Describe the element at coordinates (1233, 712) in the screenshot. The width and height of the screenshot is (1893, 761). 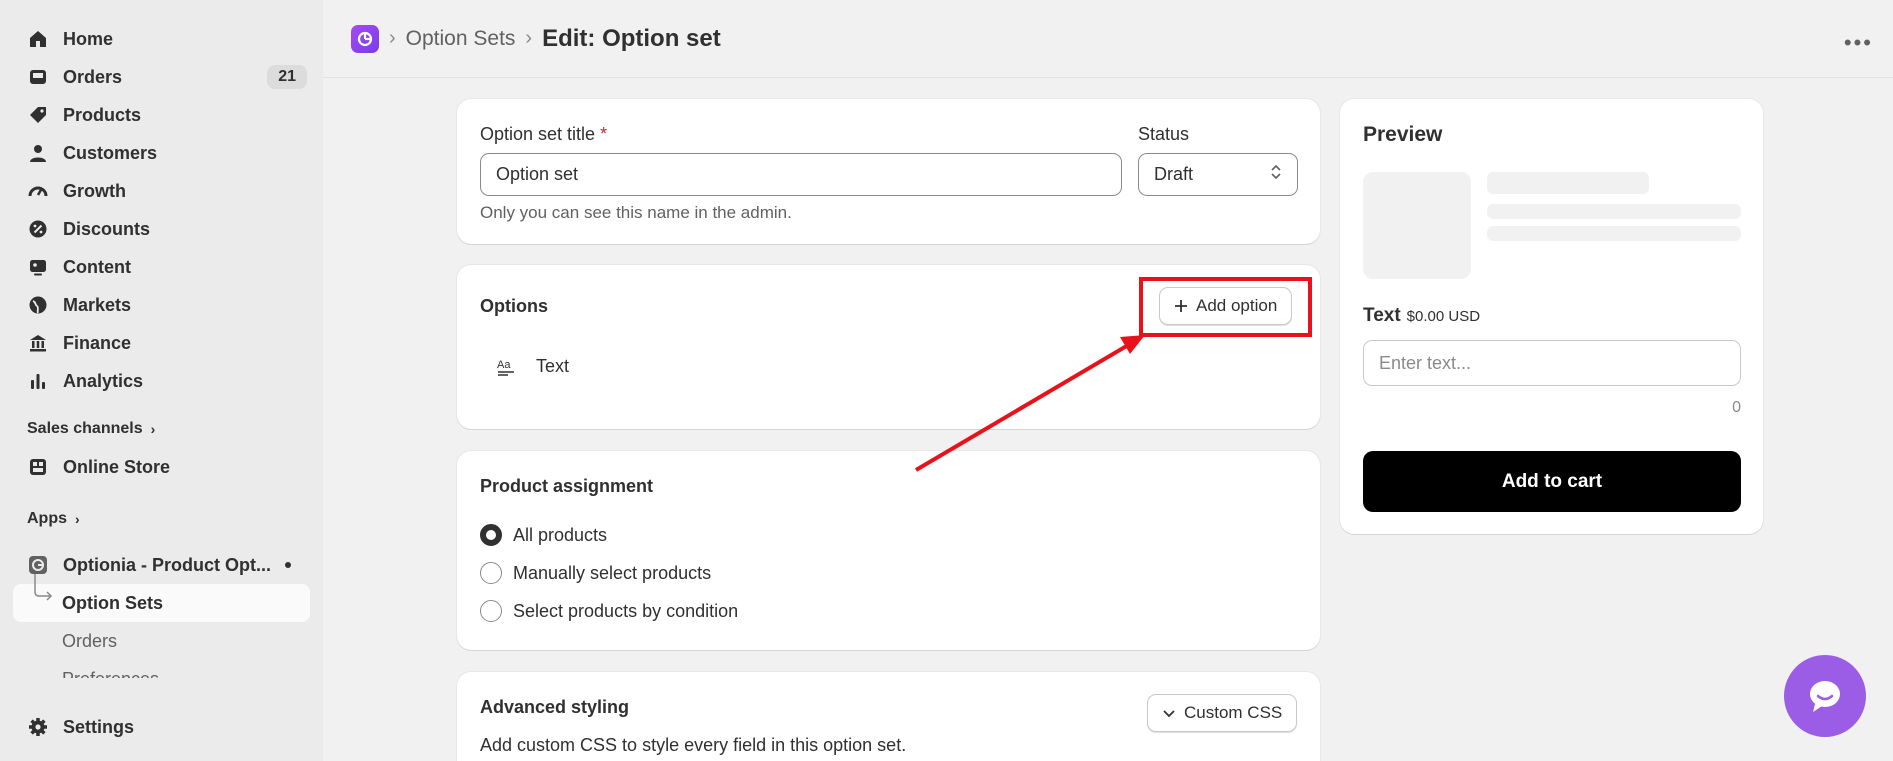
I see `custom-css-label: Custom CSS` at that location.